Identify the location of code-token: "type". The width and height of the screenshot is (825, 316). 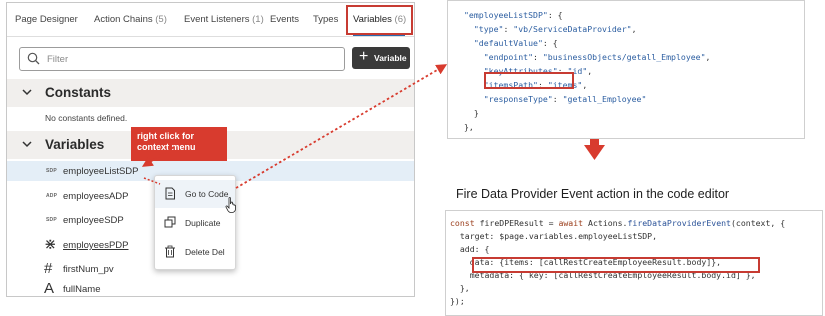
(488, 29).